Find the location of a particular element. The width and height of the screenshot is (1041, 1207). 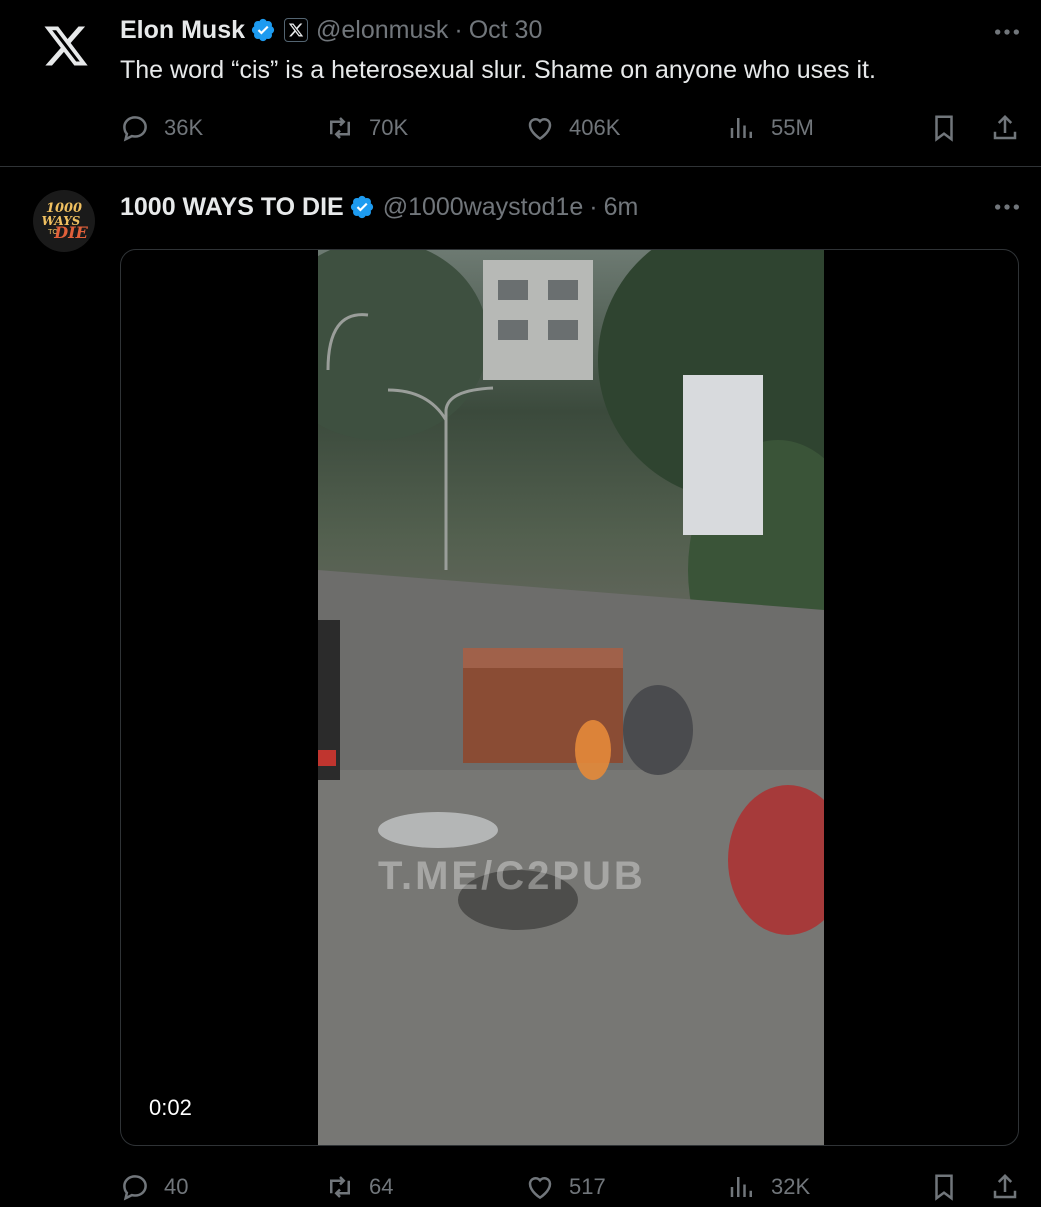

reply-button: 36K is located at coordinates (161, 128).